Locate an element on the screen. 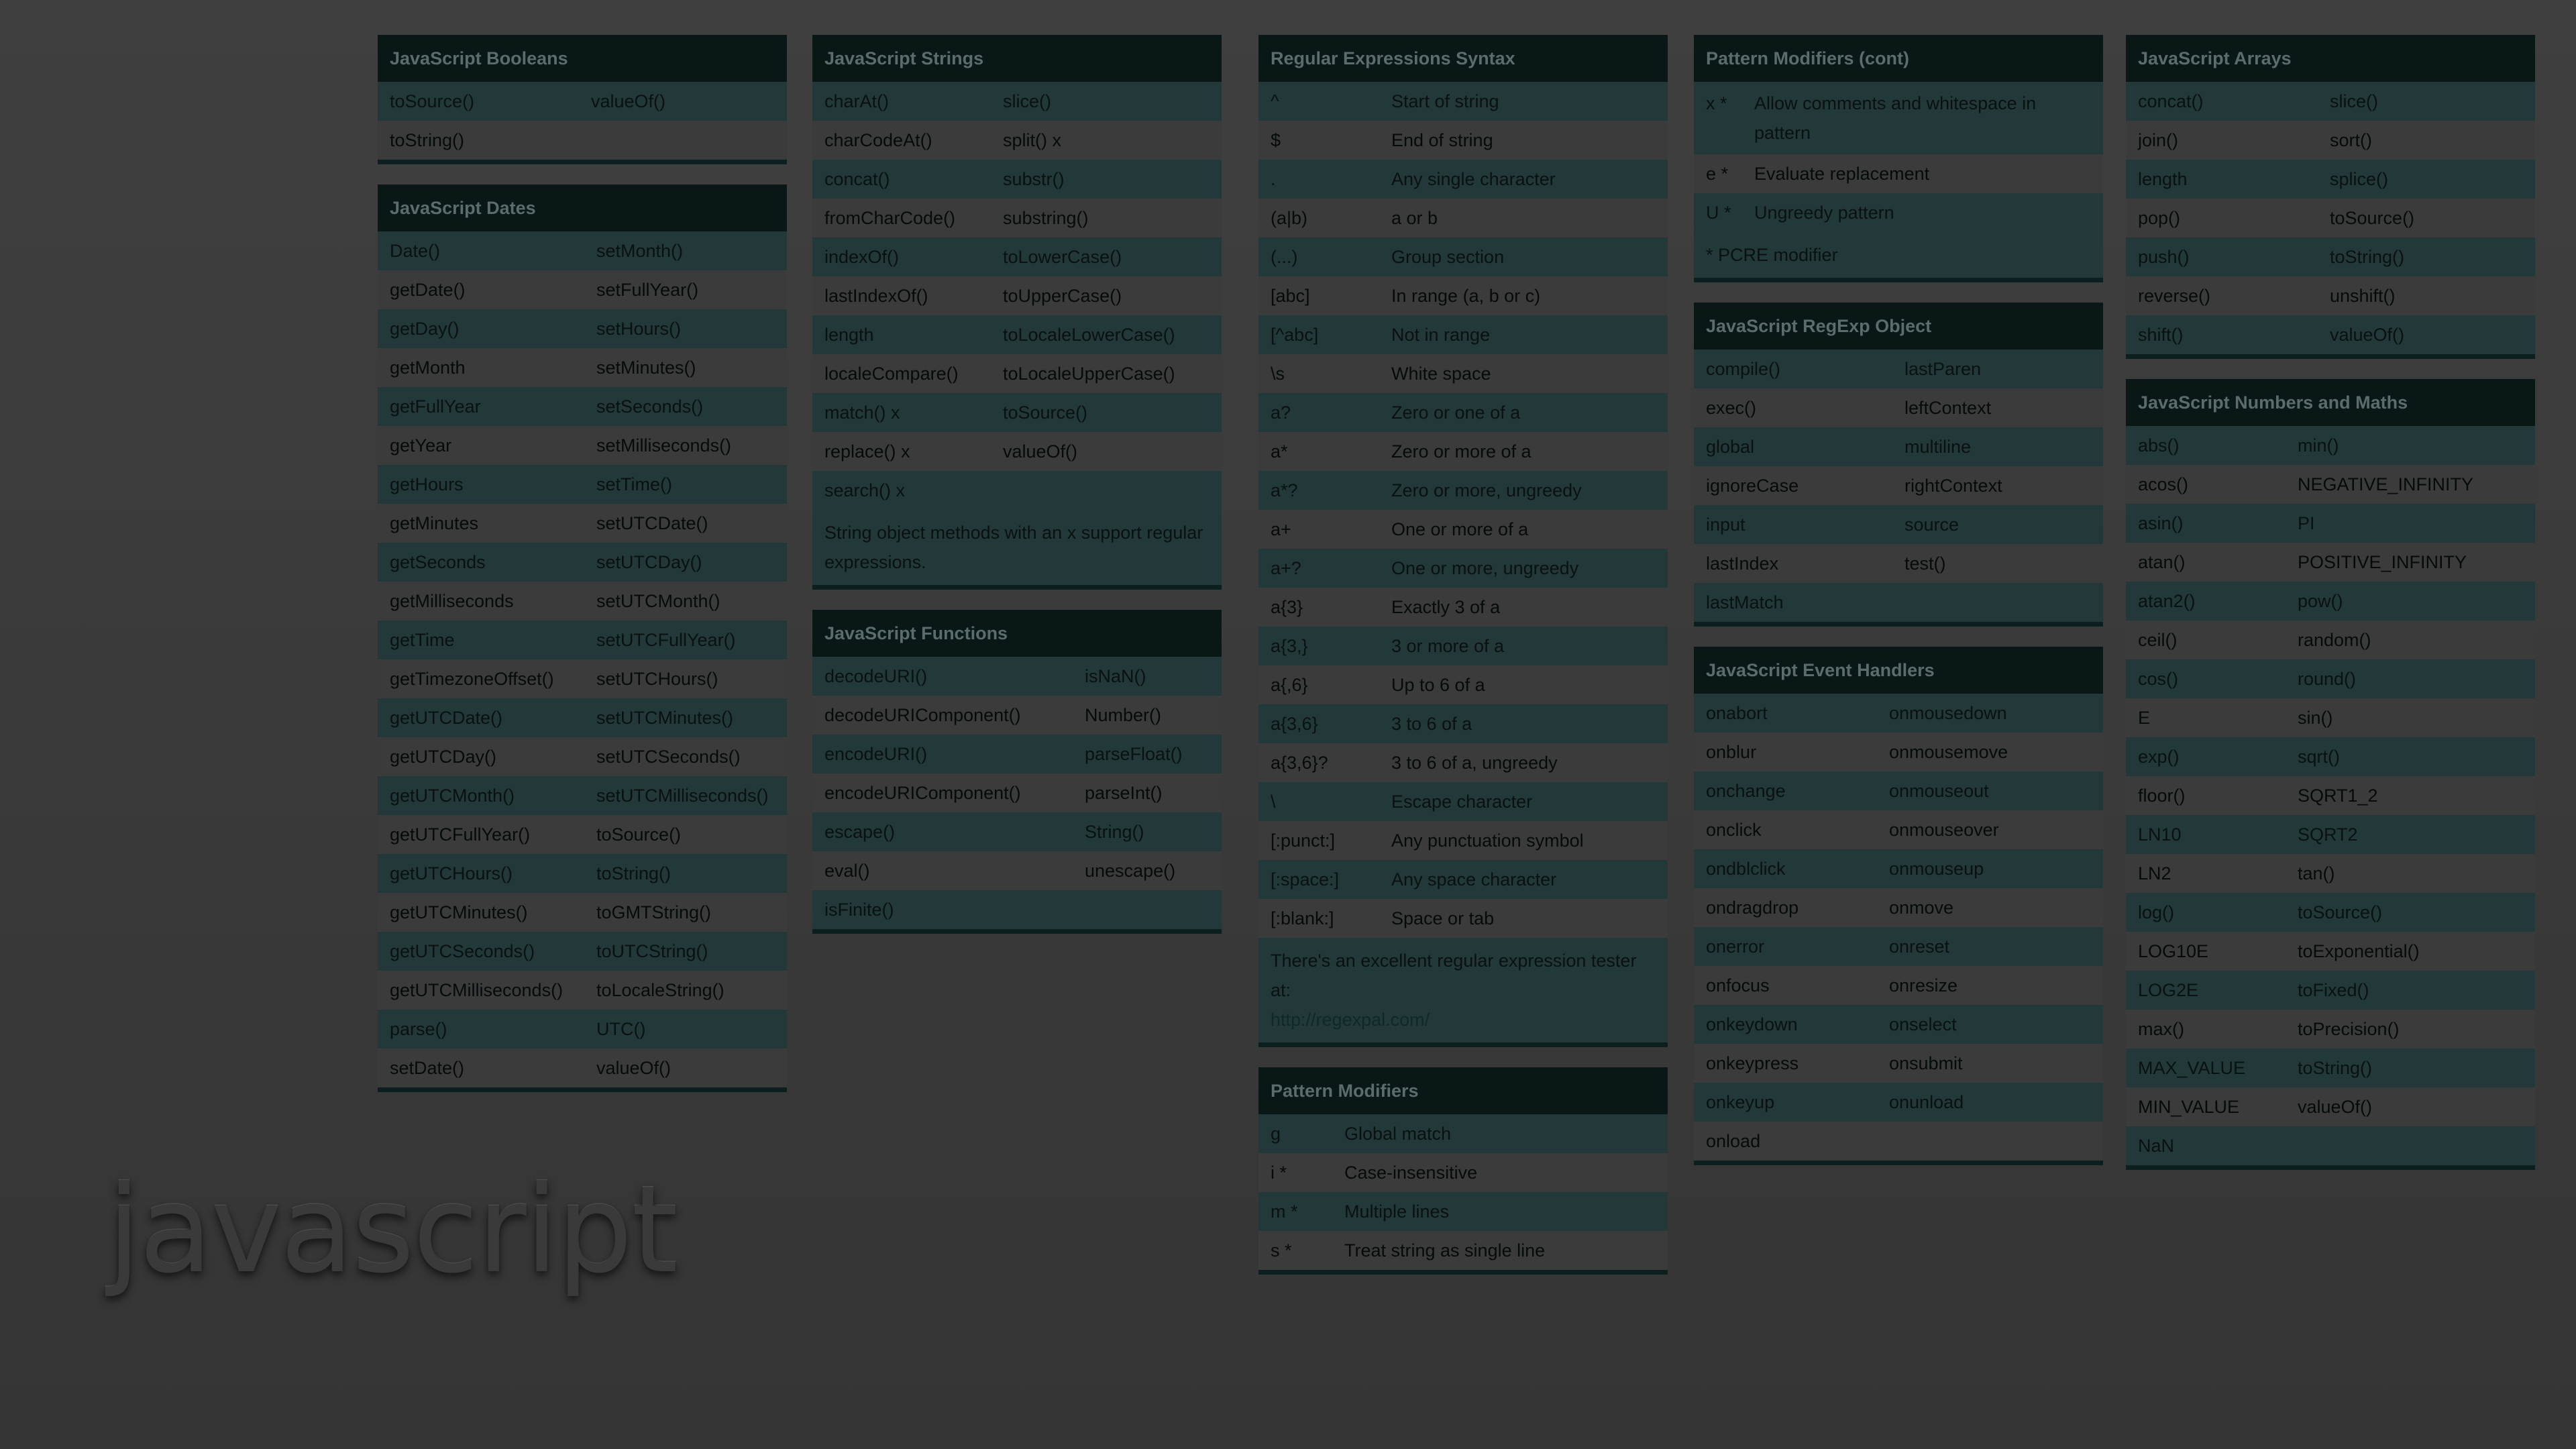 Image resolution: width=2576 pixels, height=1449 pixels. list-item: ignoreCase rightContext is located at coordinates (1898, 485).